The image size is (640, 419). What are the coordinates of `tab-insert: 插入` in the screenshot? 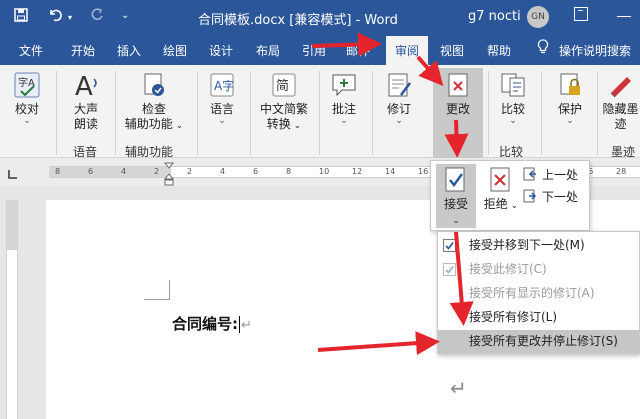 It's located at (129, 50).